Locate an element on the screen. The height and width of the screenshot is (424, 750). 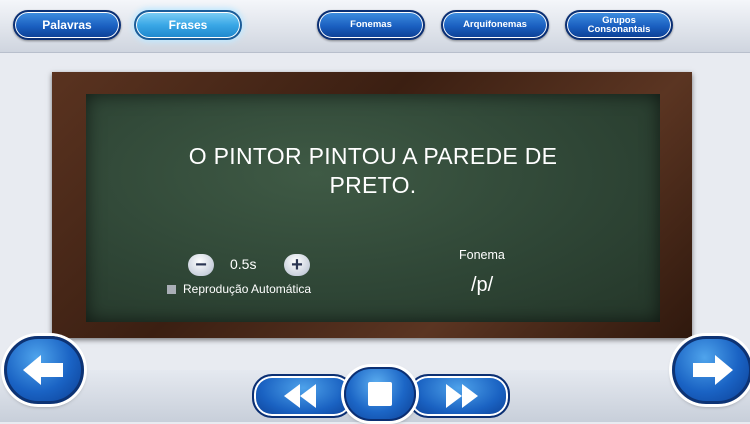
increase-speed-button: + is located at coordinates (297, 265).